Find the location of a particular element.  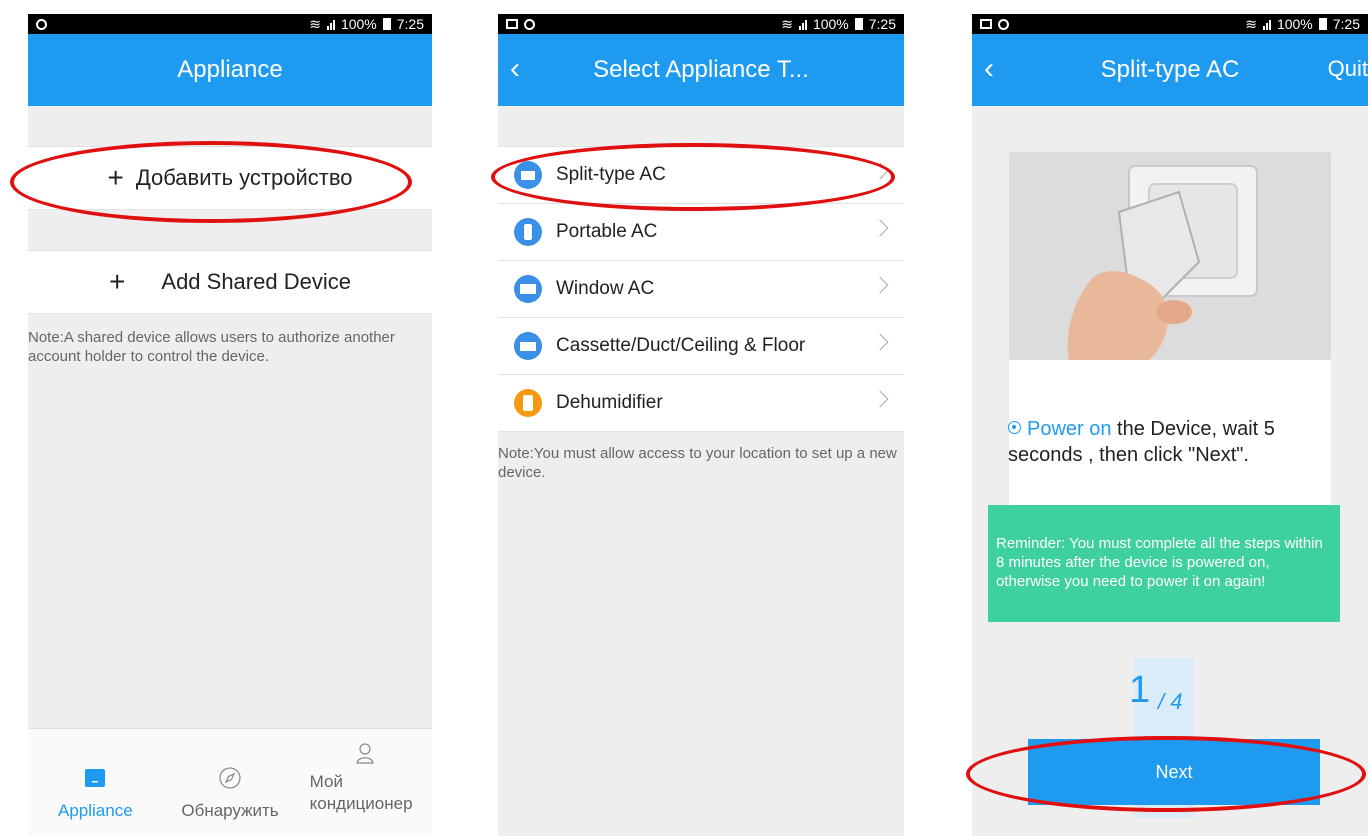

split-ac-icon is located at coordinates (528, 175).